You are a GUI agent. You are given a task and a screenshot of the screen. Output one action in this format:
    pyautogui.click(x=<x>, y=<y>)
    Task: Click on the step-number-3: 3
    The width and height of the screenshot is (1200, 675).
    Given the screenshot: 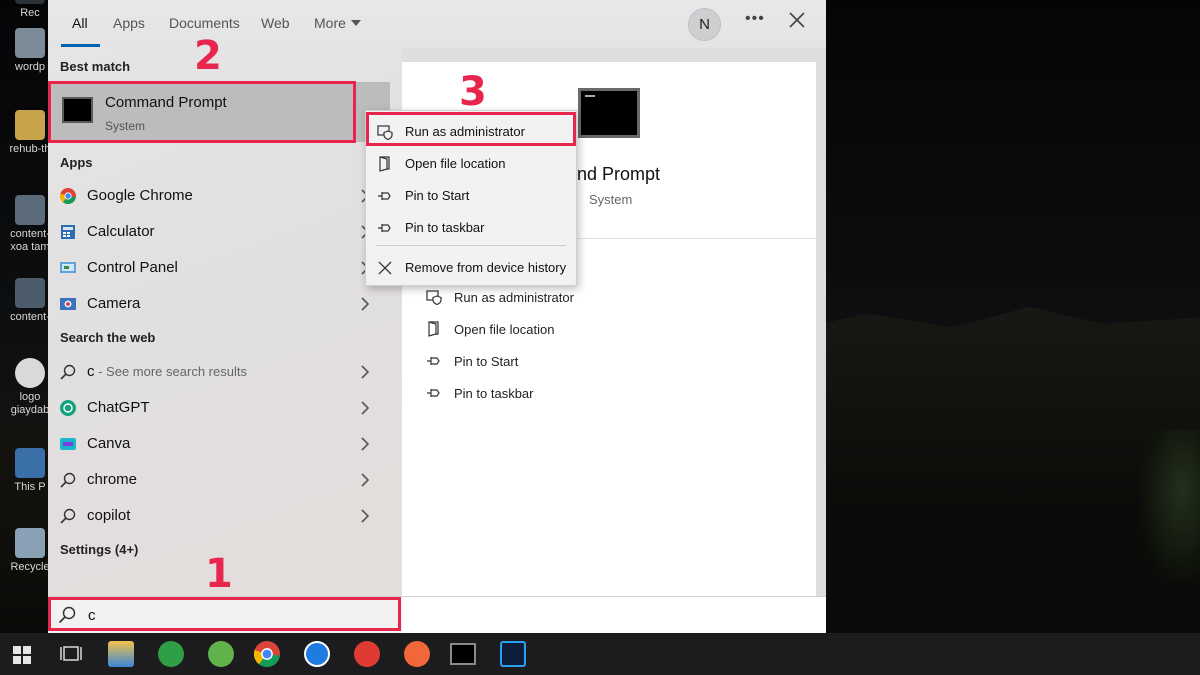 What is the action you would take?
    pyautogui.click(x=473, y=92)
    